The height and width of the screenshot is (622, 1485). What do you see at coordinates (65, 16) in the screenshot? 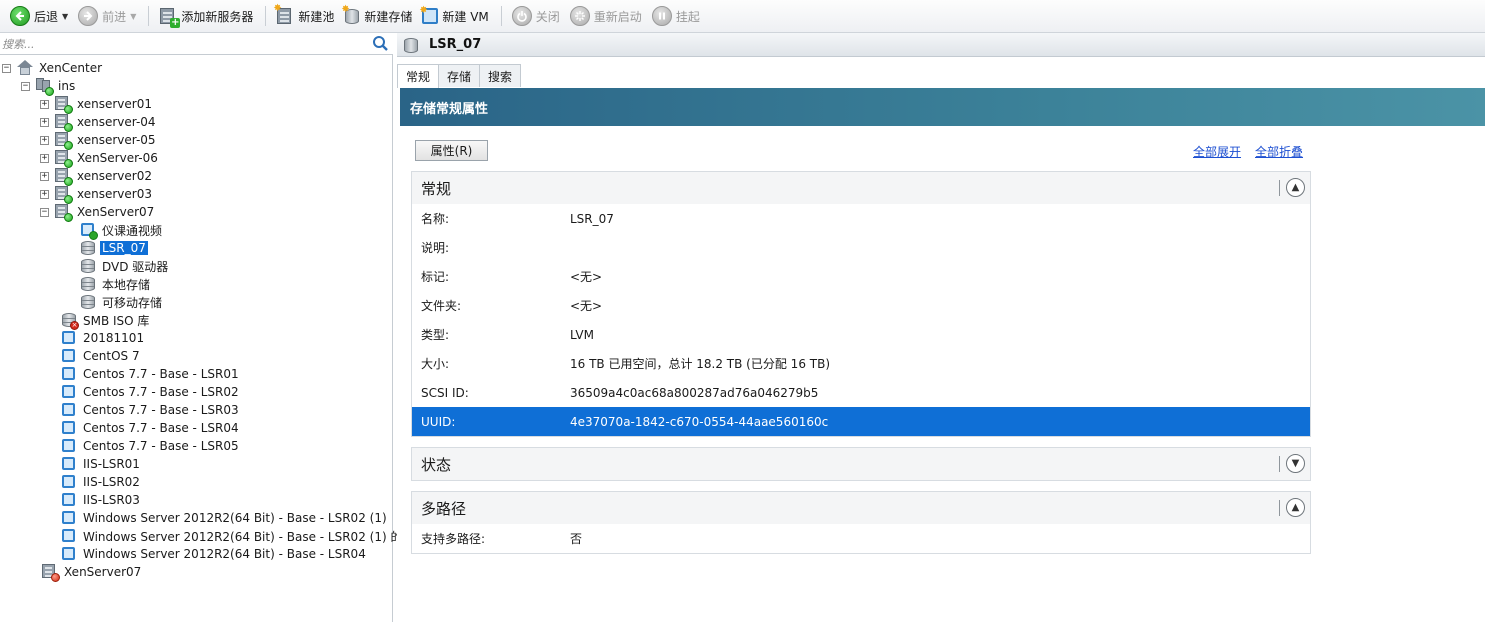
I see `back-dropdown-icon: ▼` at bounding box center [65, 16].